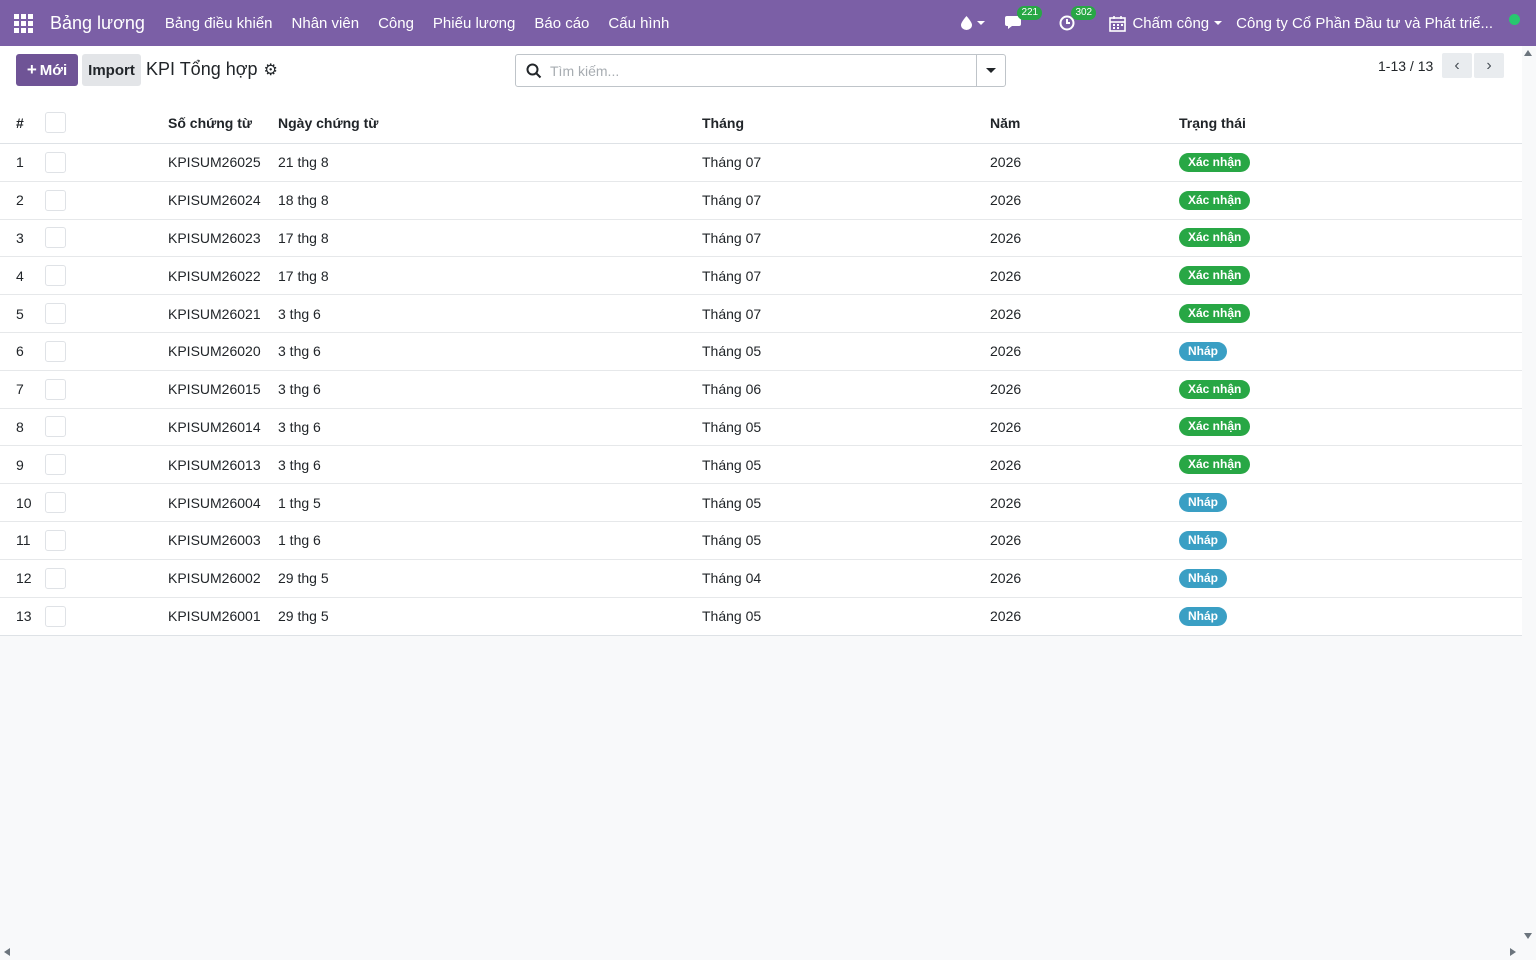 The image size is (1536, 960). What do you see at coordinates (1528, 53) in the screenshot?
I see `scroll-up-icon` at bounding box center [1528, 53].